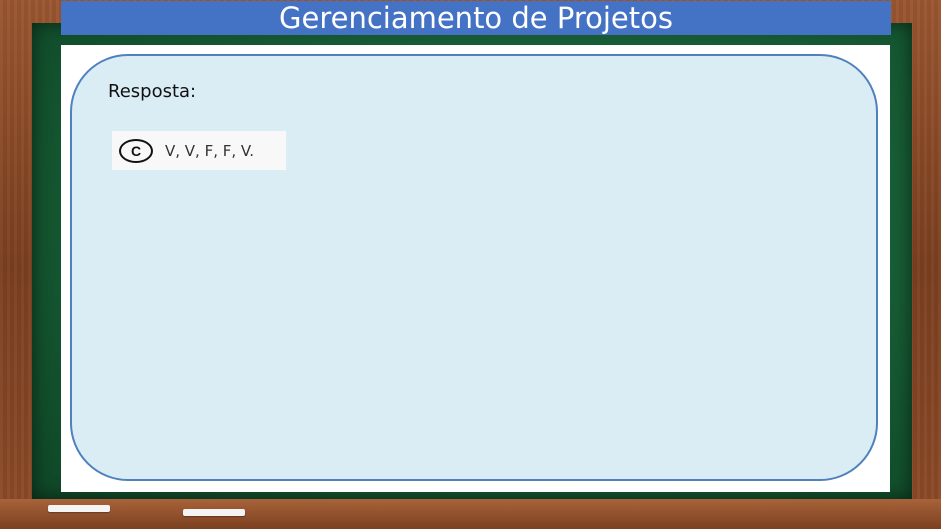  What do you see at coordinates (210, 150) in the screenshot?
I see `choice-text: V, V, F, F, V.` at bounding box center [210, 150].